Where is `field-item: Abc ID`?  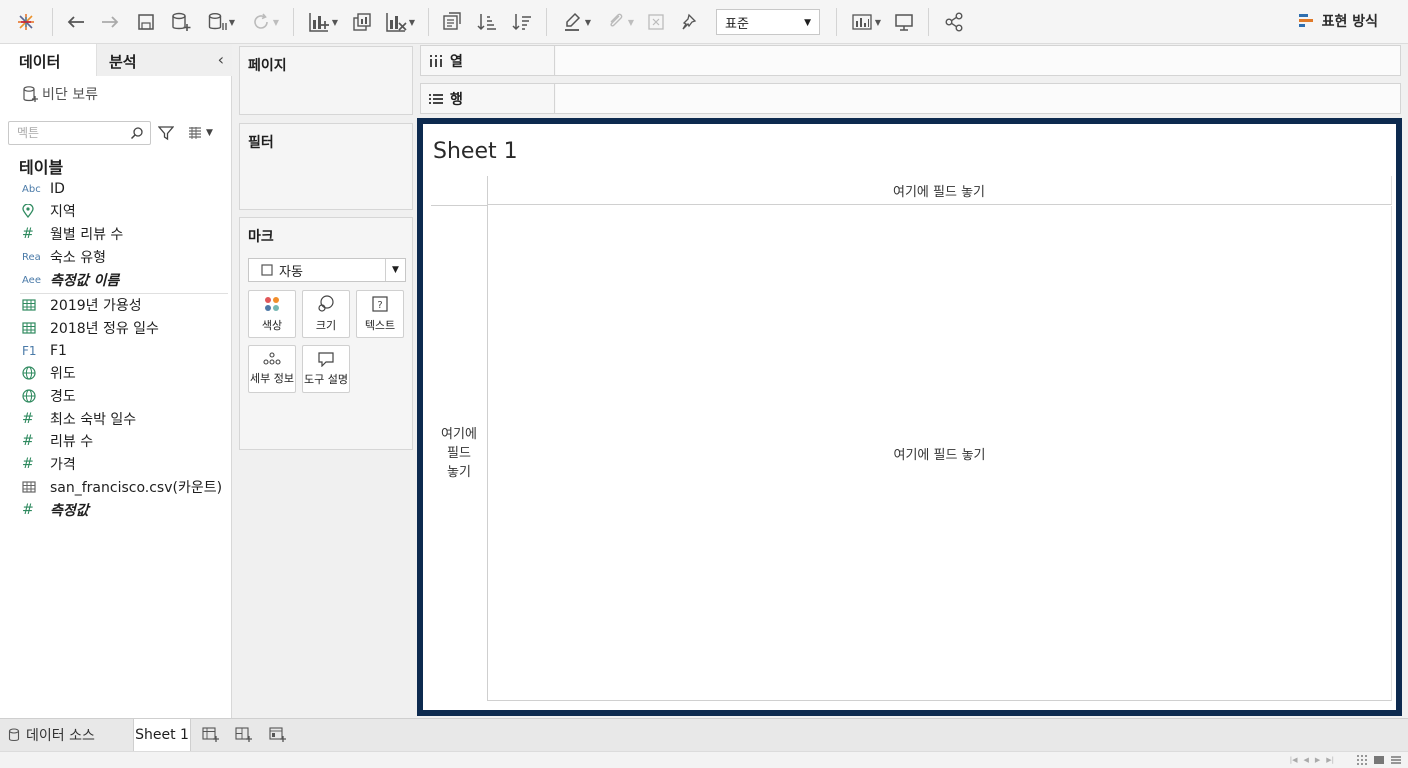
field-item: Abc ID is located at coordinates (115, 189).